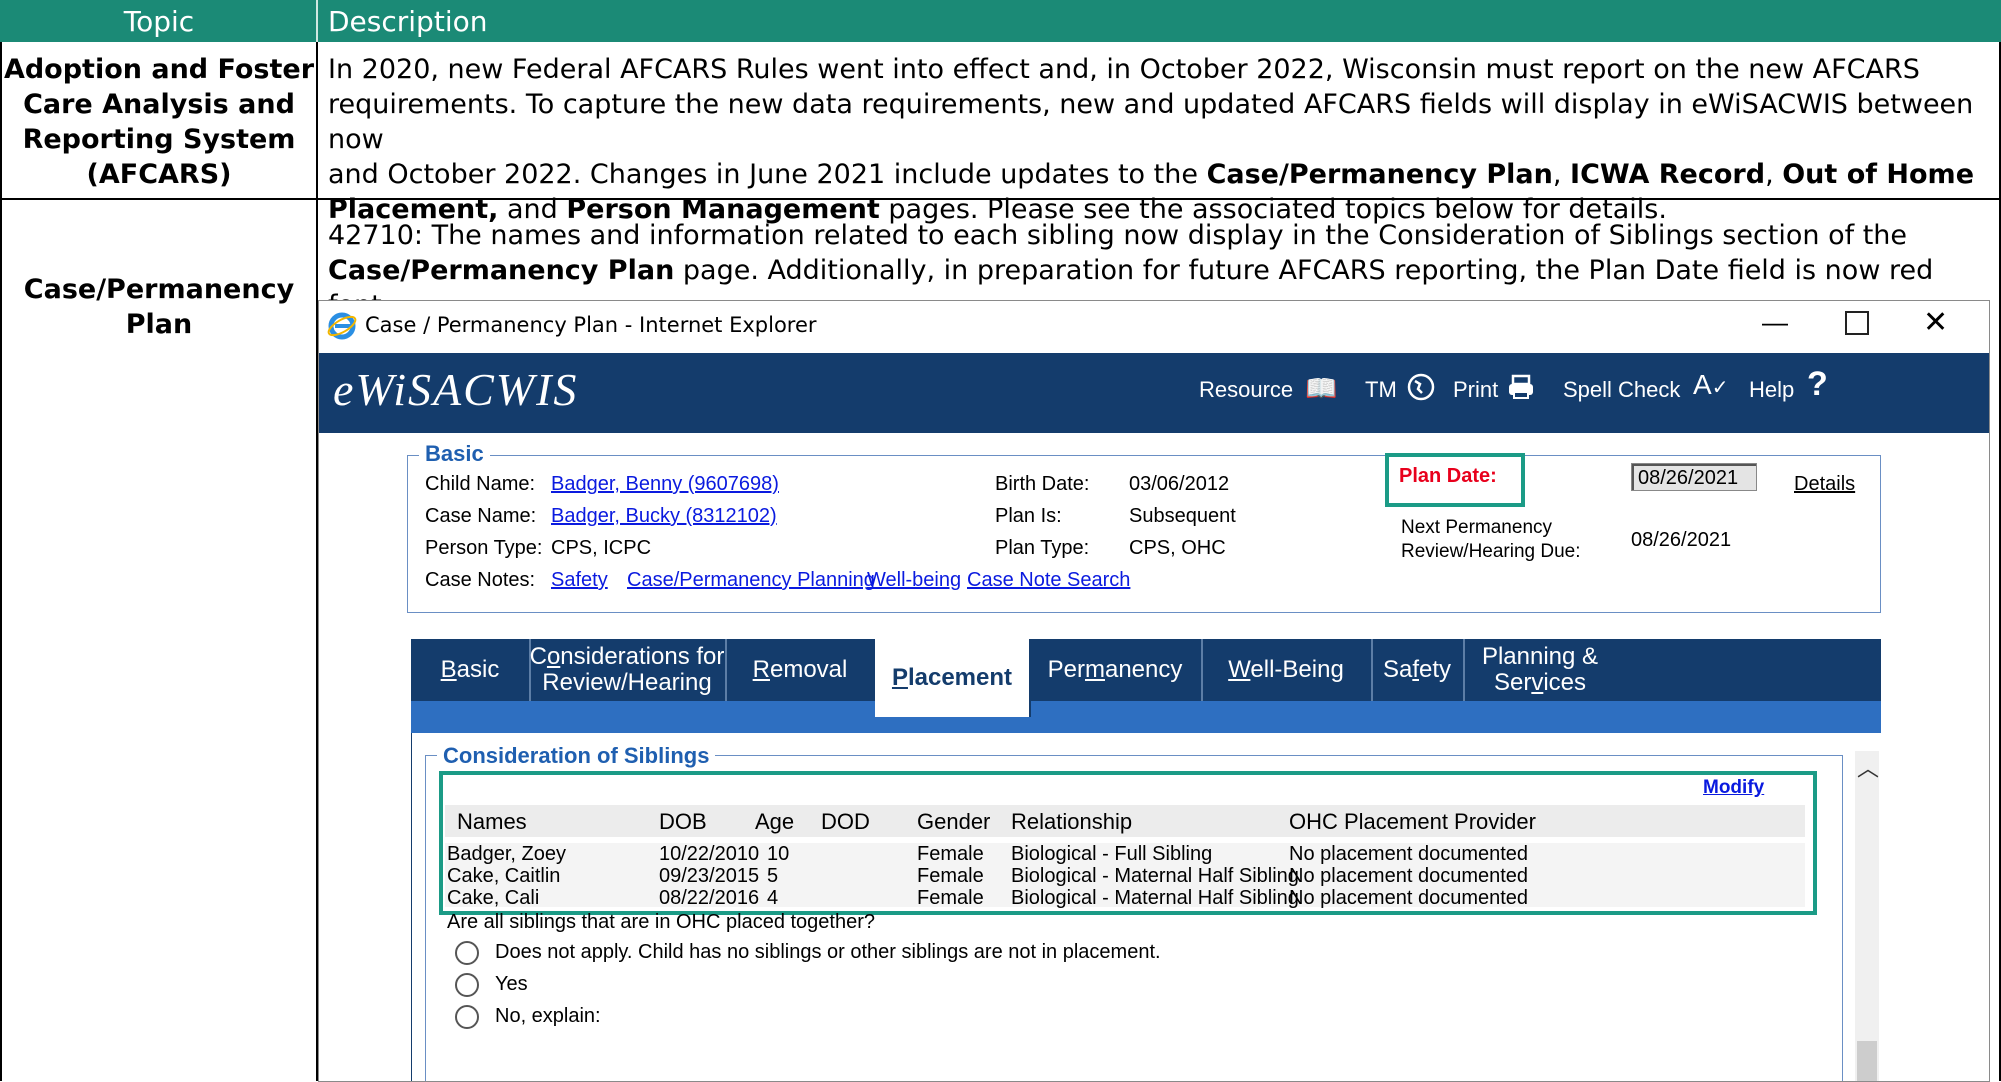 The height and width of the screenshot is (1082, 2001). I want to click on radio-yes, so click(467, 985).